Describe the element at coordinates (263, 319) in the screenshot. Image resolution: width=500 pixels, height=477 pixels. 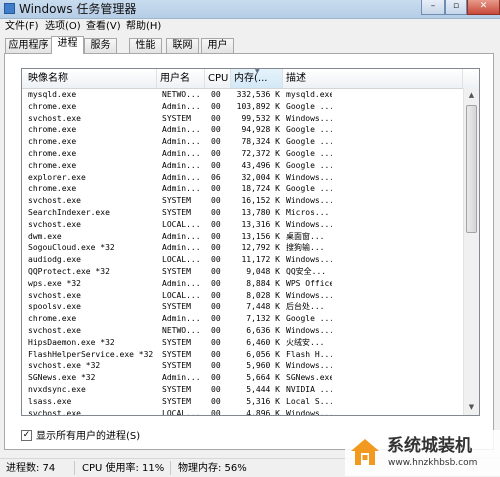
I see `process-memory-cell: 7,132 K` at that location.